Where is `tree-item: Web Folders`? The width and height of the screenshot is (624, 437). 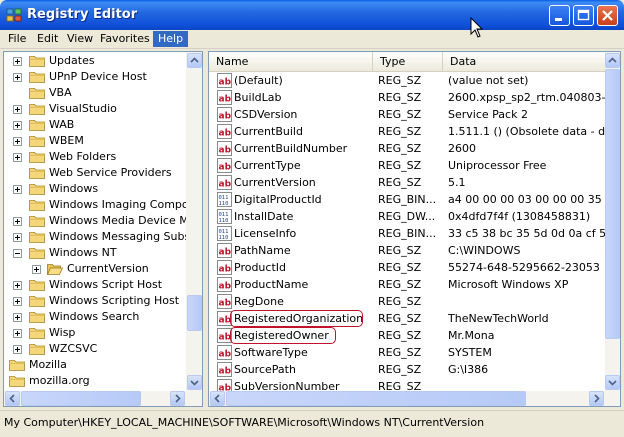 tree-item: Web Folders is located at coordinates (95, 157).